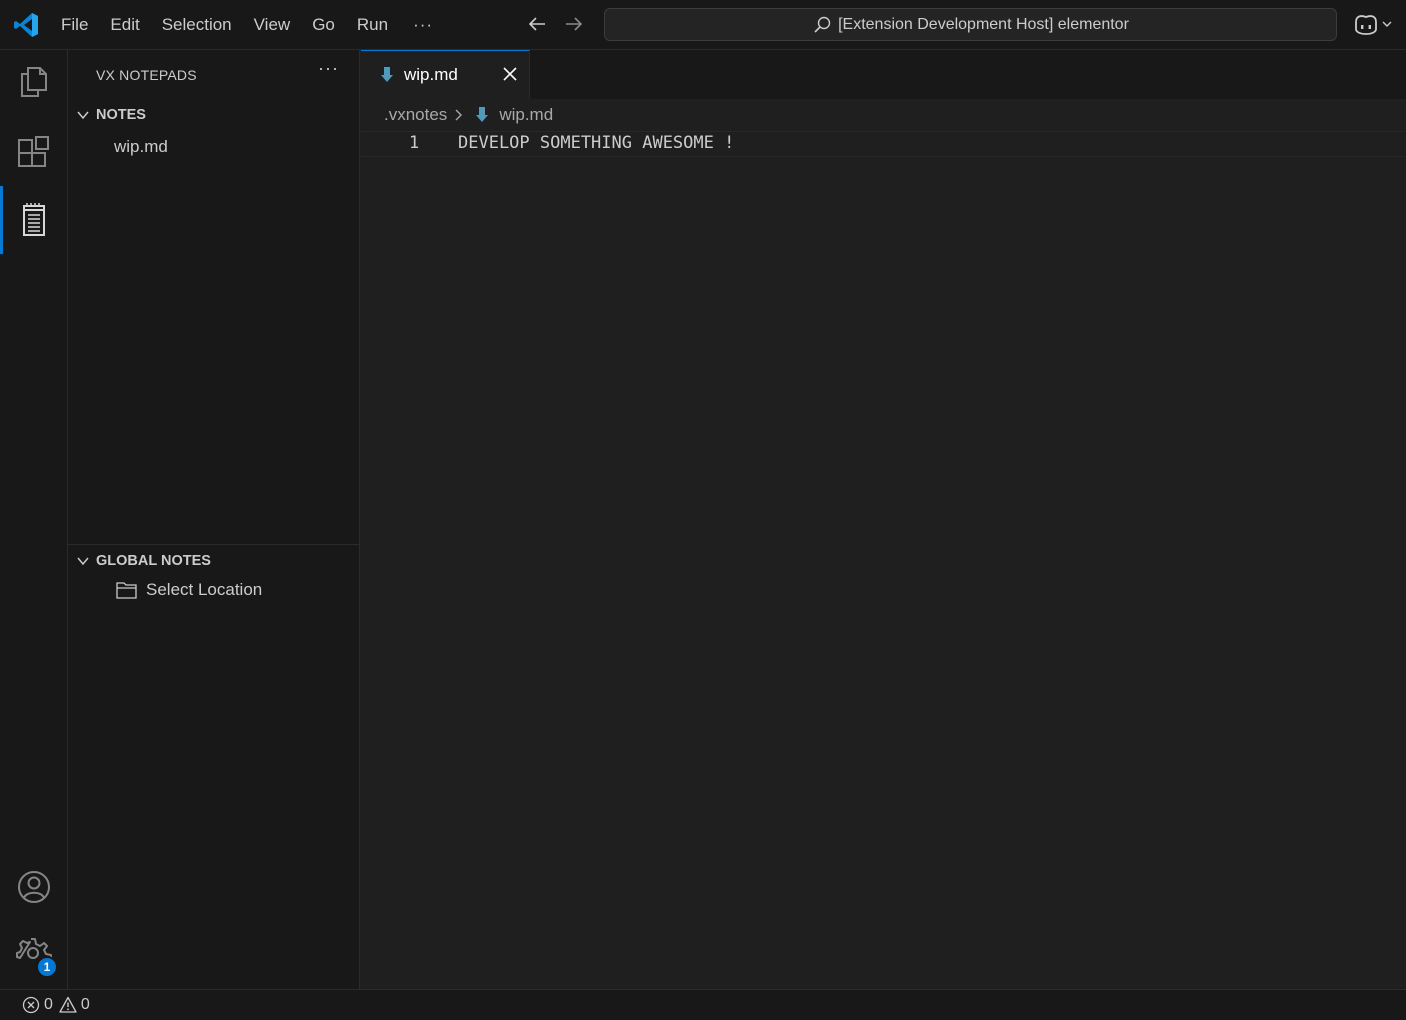  I want to click on account-icon, so click(34, 887).